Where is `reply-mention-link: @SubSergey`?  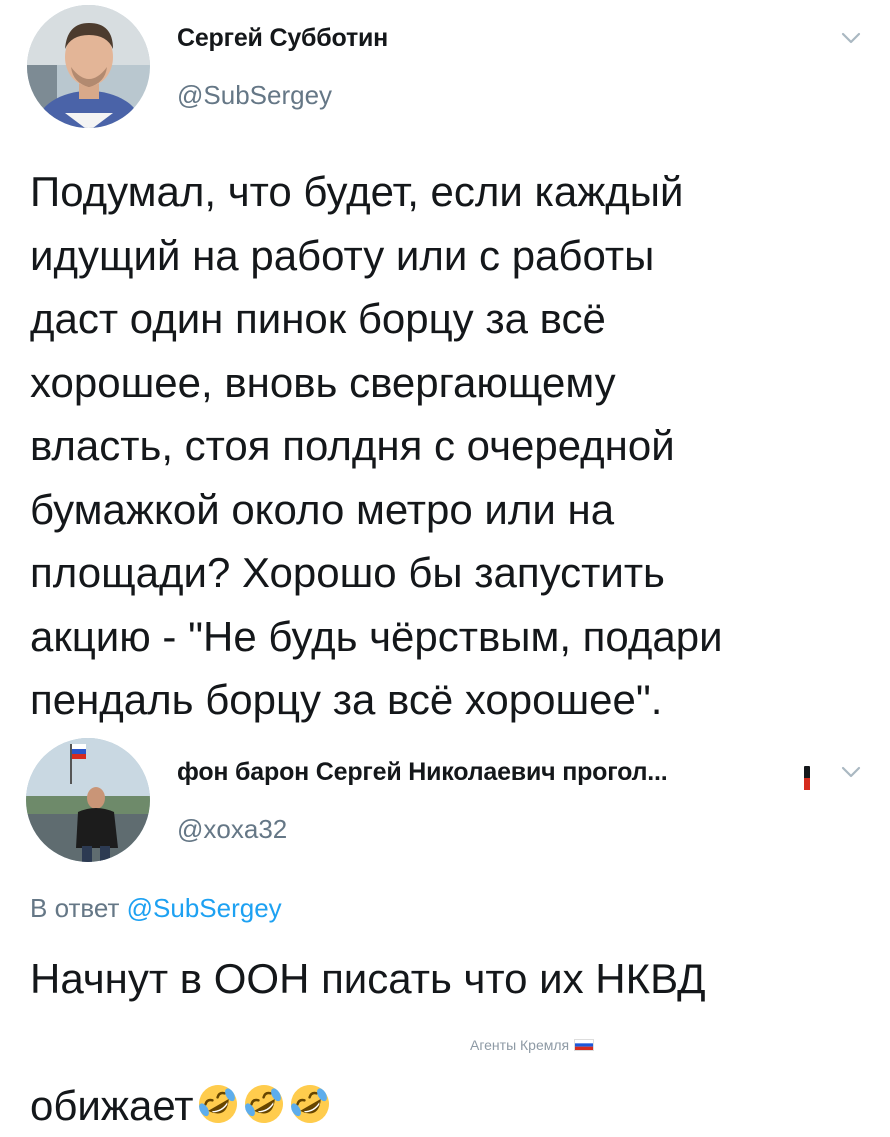
reply-mention-link: @SubSergey is located at coordinates (204, 908).